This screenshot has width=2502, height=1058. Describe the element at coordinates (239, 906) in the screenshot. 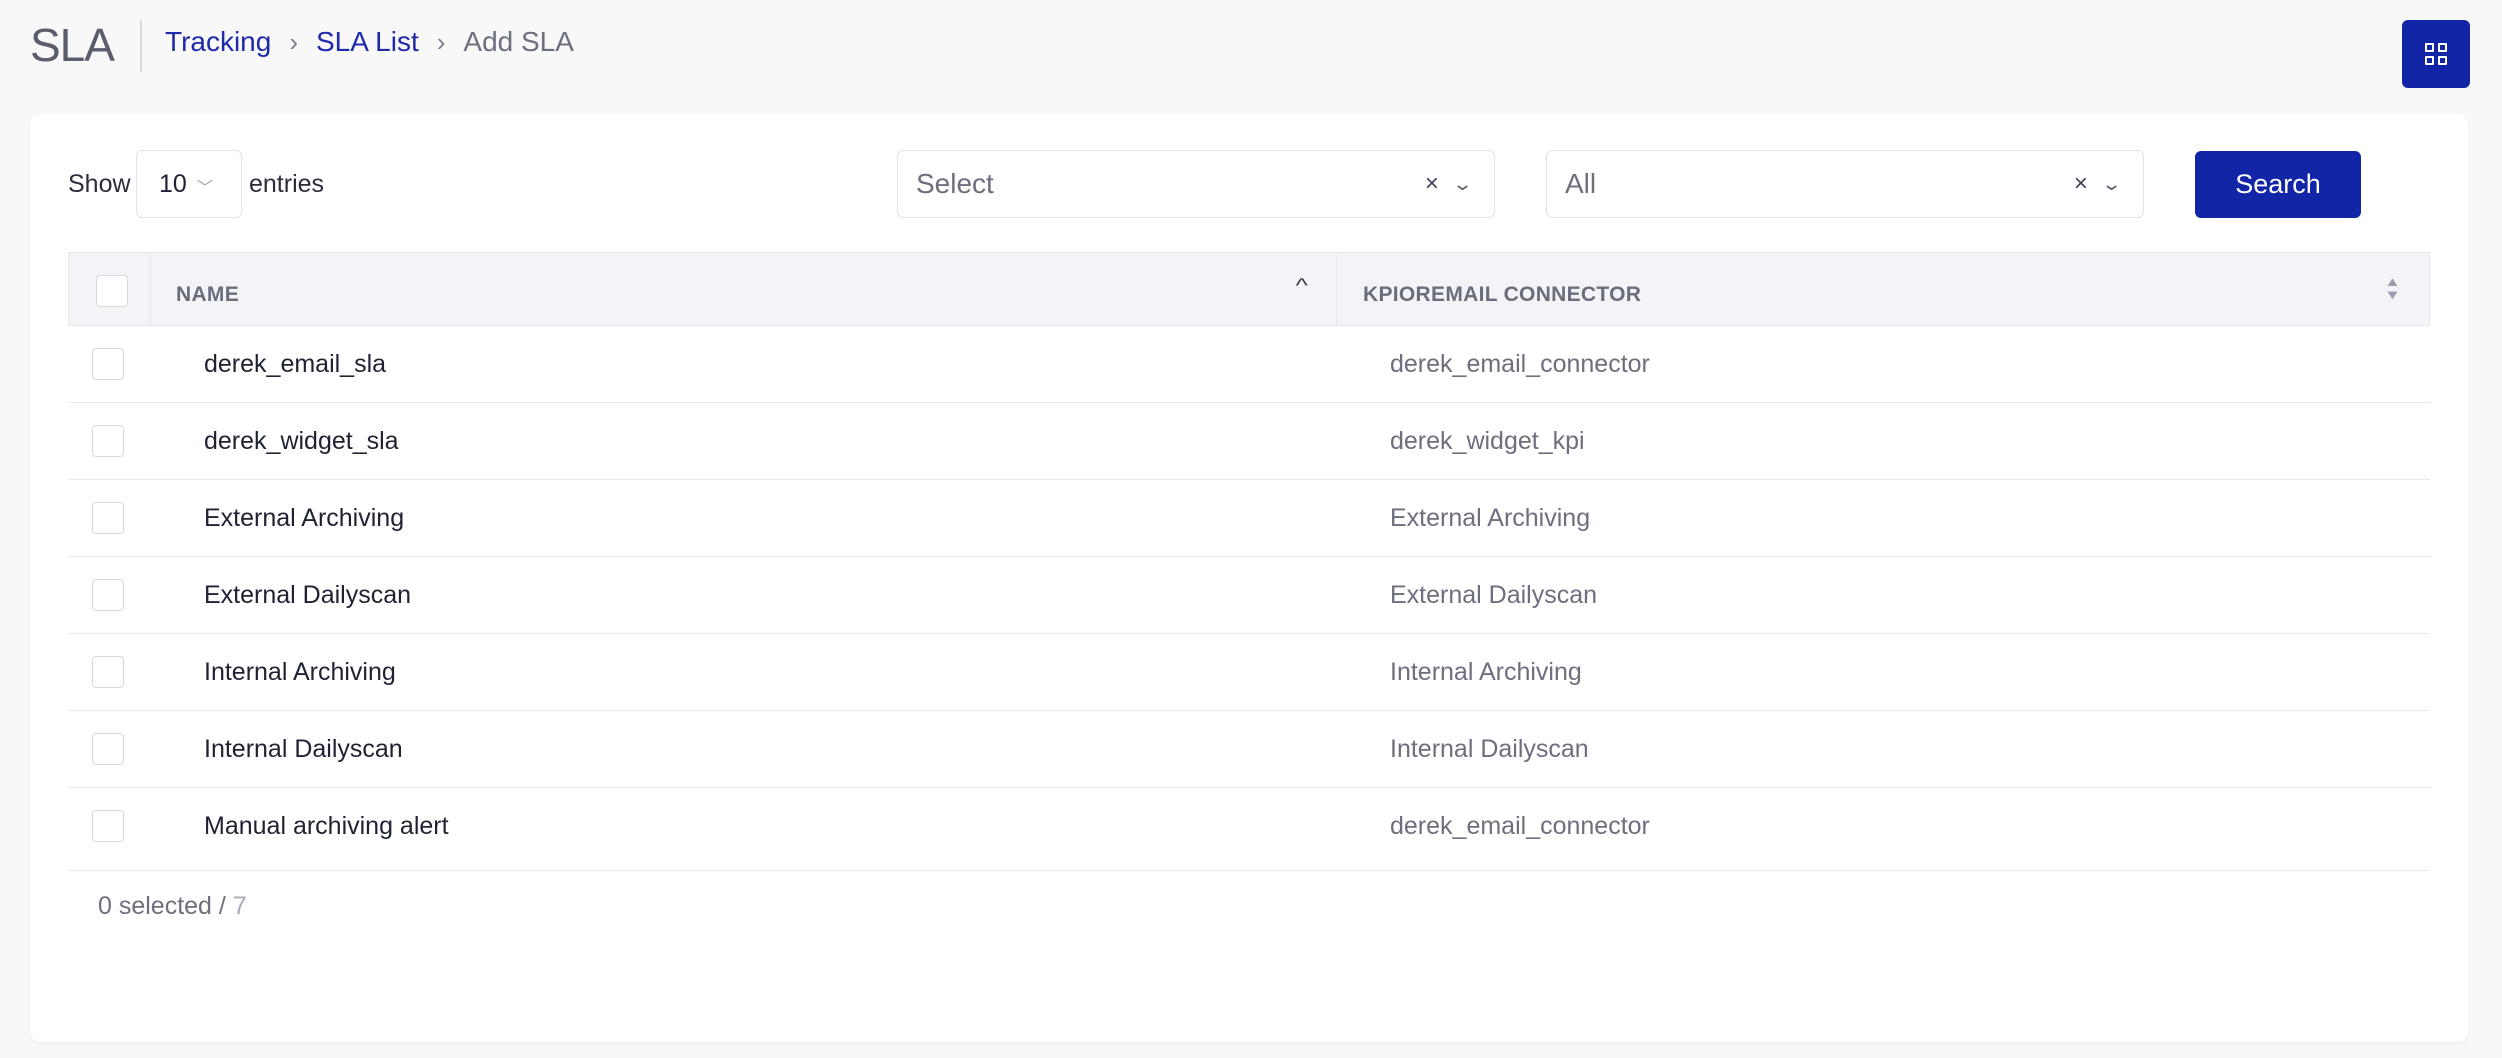

I see `total-count: 7` at that location.